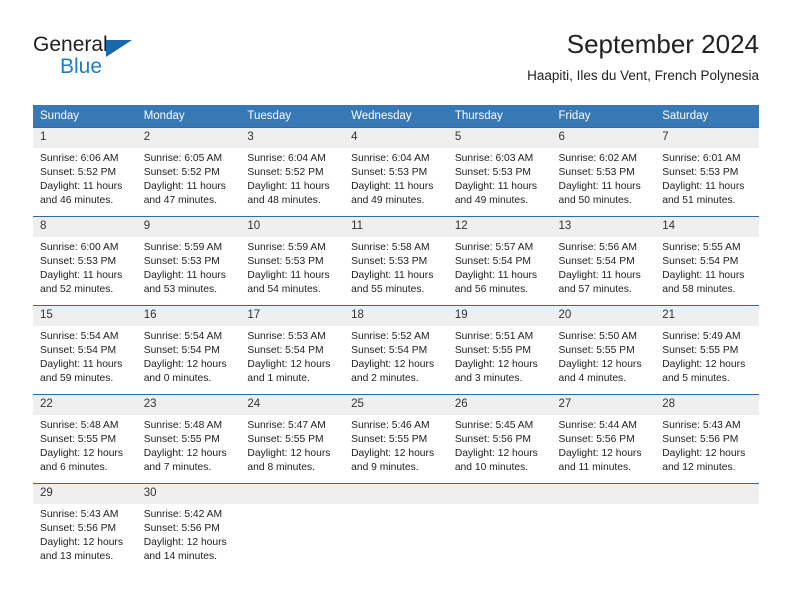 The height and width of the screenshot is (612, 792). Describe the element at coordinates (183, 158) in the screenshot. I see `sunrise-time: Sunrise: 6:05 AM` at that location.